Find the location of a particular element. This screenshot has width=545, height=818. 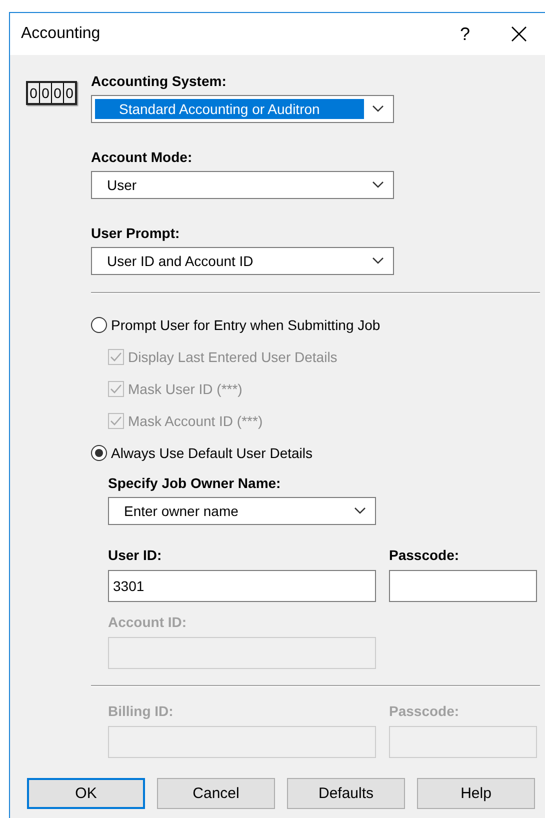

dialog-button: OK is located at coordinates (86, 793).